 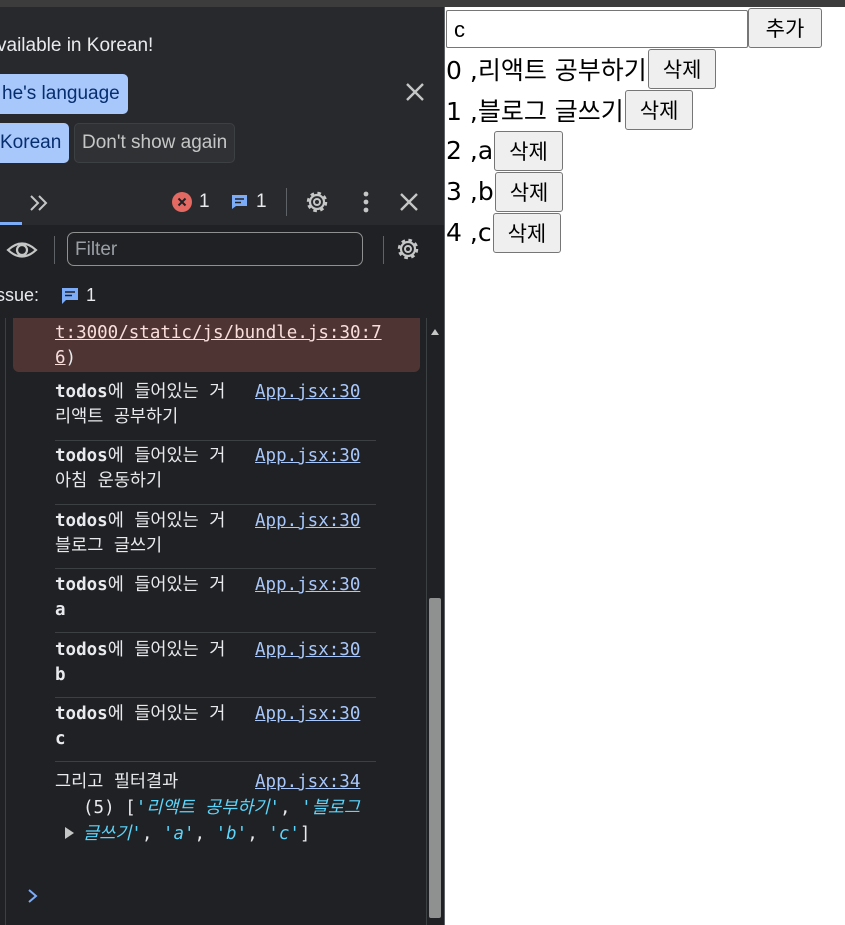 I want to click on switch-to-korean-button: Korean, so click(x=35, y=143).